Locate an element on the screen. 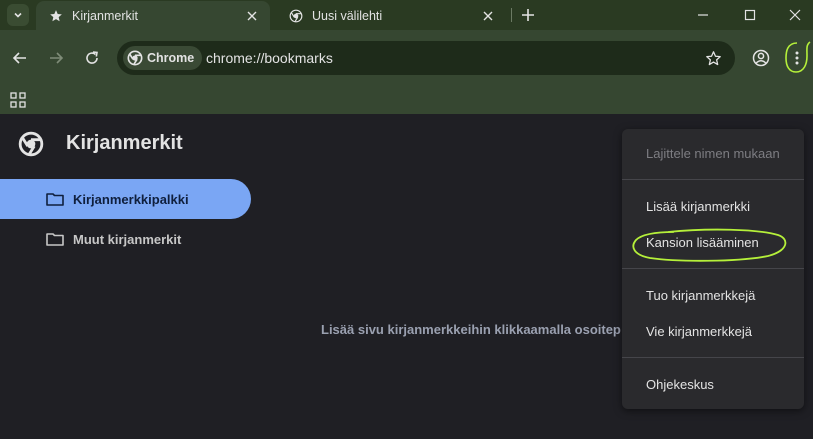  arrow-left-icon is located at coordinates (19, 58).